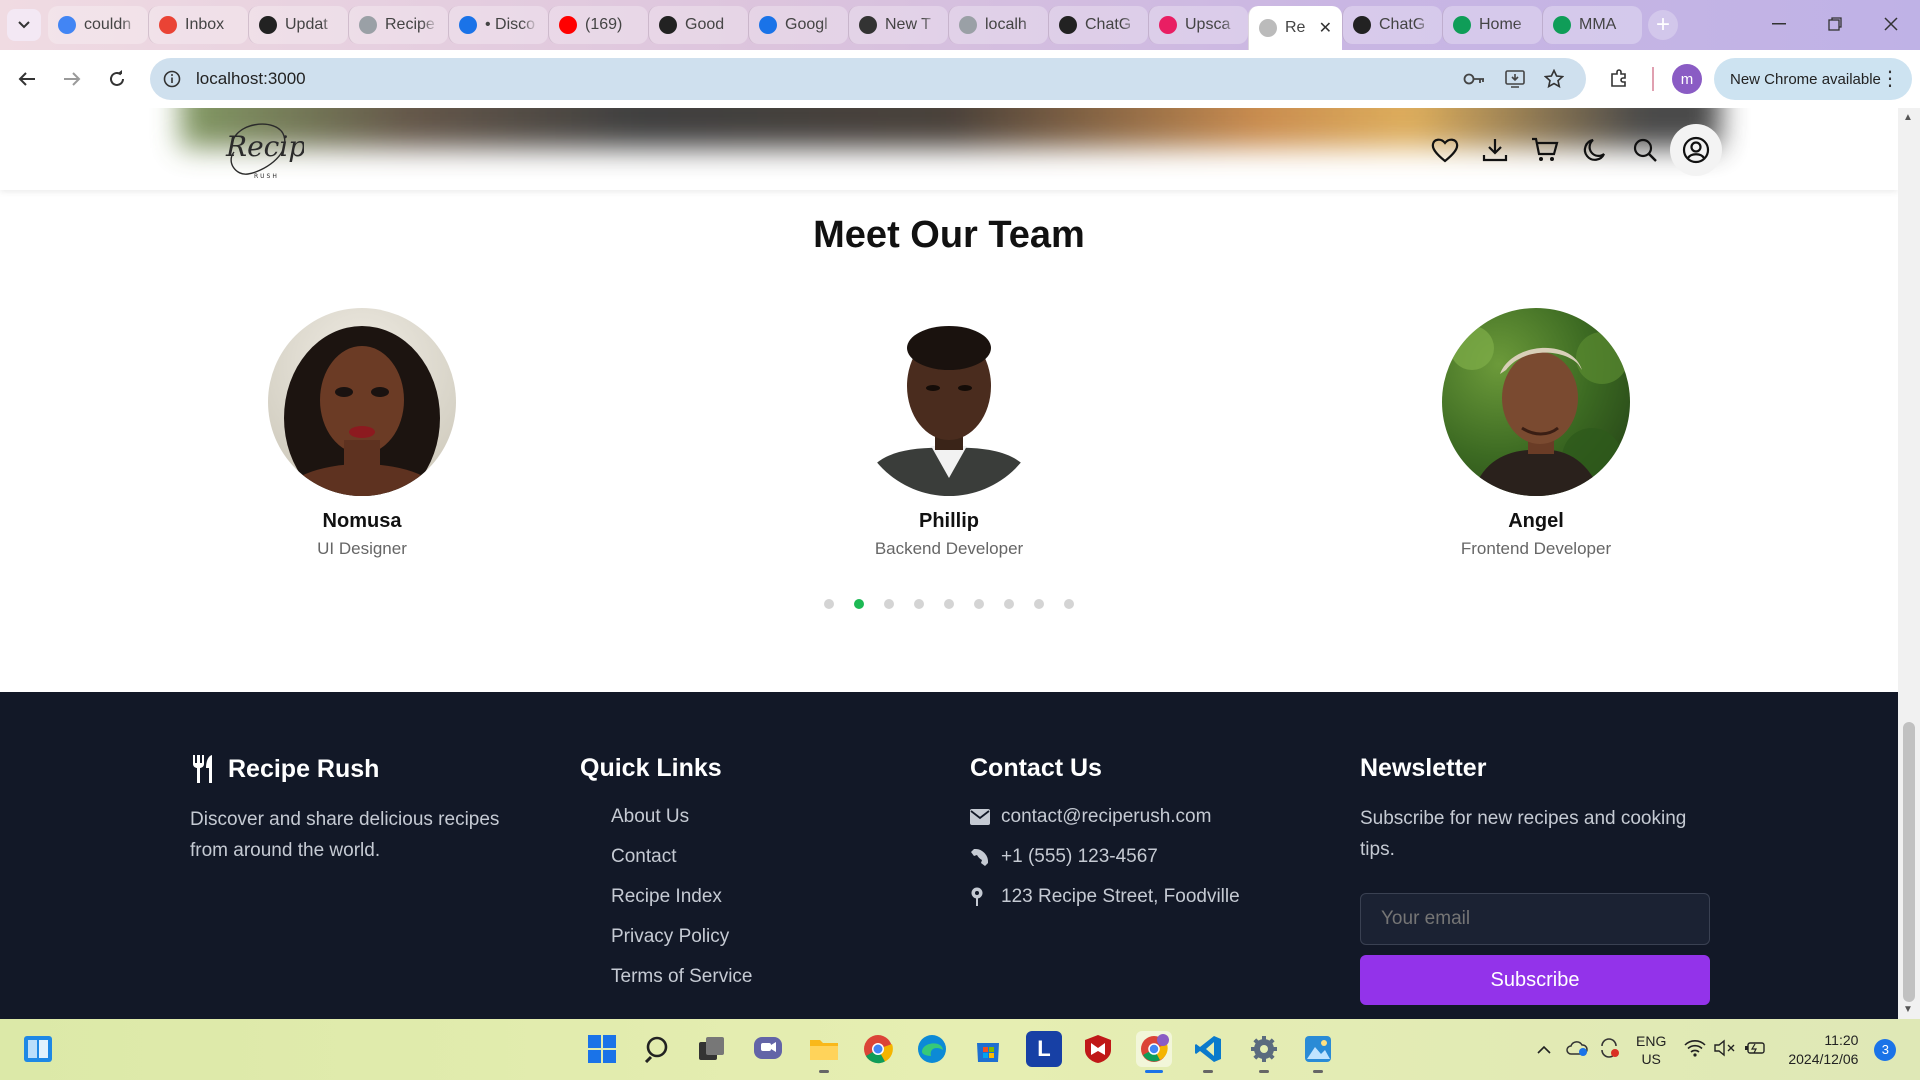 This screenshot has width=1920, height=1080. I want to click on teams-chat-button, so click(768, 1049).